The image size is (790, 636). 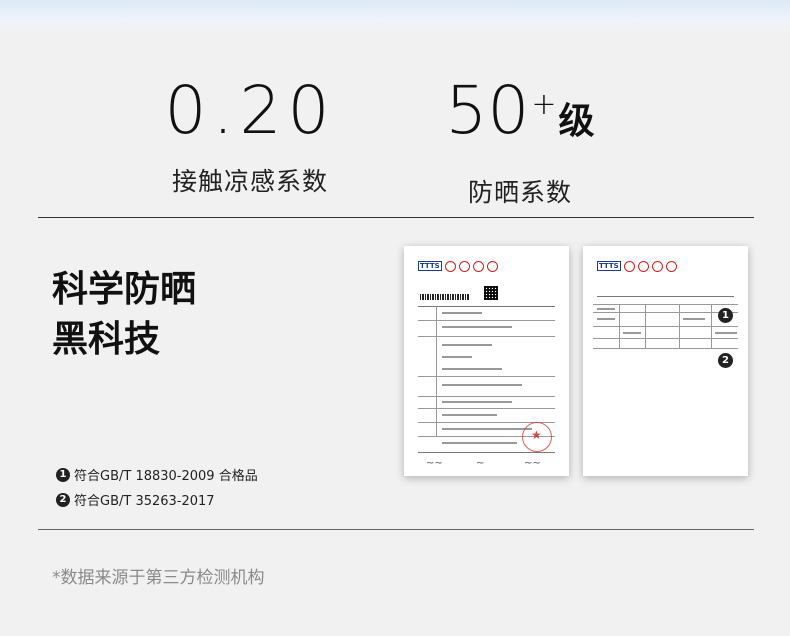 What do you see at coordinates (63, 474) in the screenshot?
I see `note-number-1: 1` at bounding box center [63, 474].